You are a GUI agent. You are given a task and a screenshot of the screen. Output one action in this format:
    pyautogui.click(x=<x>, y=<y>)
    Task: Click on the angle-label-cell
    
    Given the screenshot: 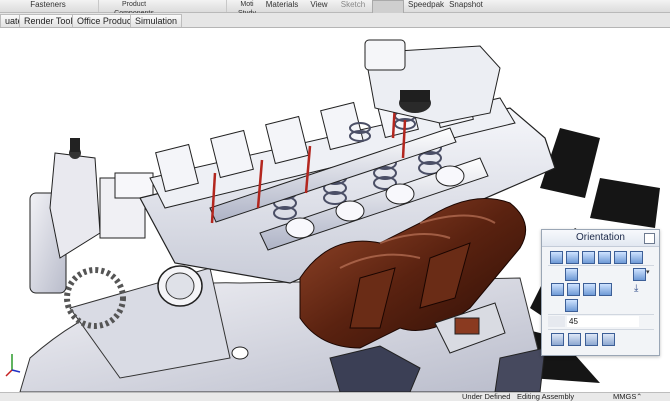 What is the action you would take?
    pyautogui.click(x=556, y=321)
    